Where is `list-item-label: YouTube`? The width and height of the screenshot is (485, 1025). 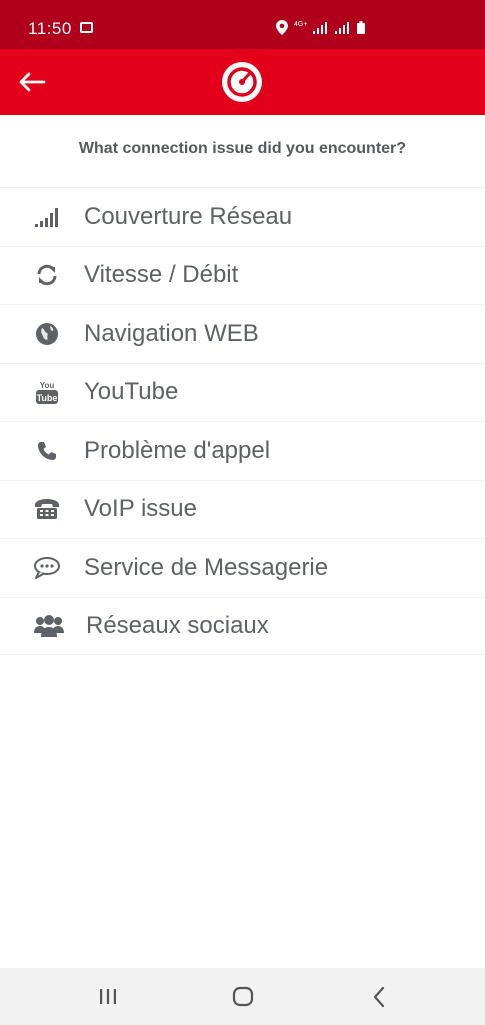
list-item-label: YouTube is located at coordinates (131, 392).